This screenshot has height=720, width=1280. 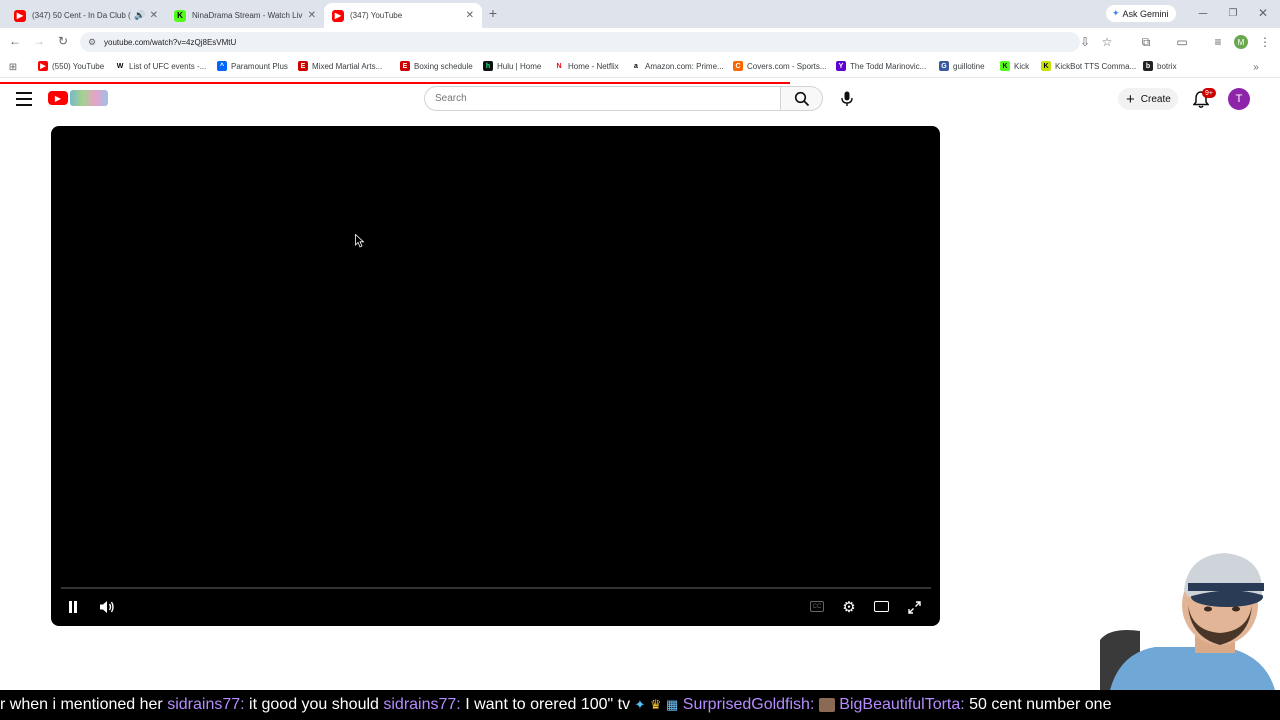 I want to click on bookmark-netflix: N Home - Netflix, so click(x=586, y=66).